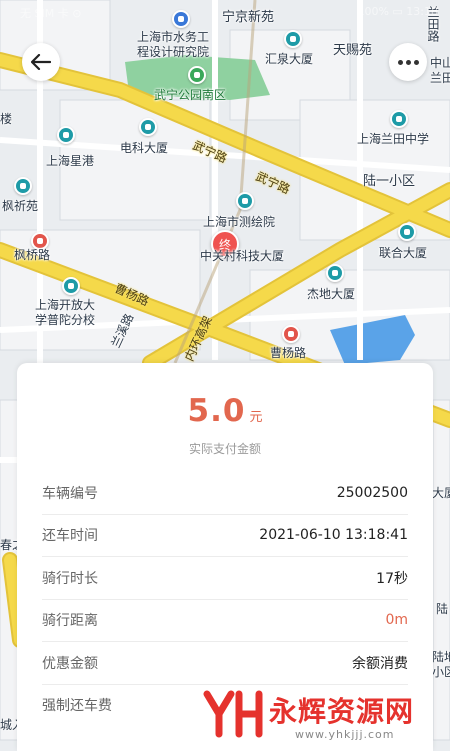 The width and height of the screenshot is (450, 751). Describe the element at coordinates (70, 578) in the screenshot. I see `detail-label: 骑行时长` at that location.